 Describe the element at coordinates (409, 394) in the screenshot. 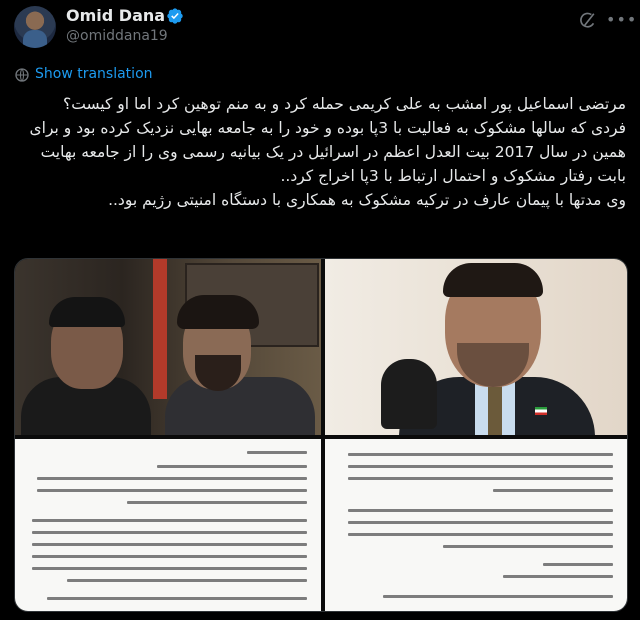

I see `microphone` at that location.